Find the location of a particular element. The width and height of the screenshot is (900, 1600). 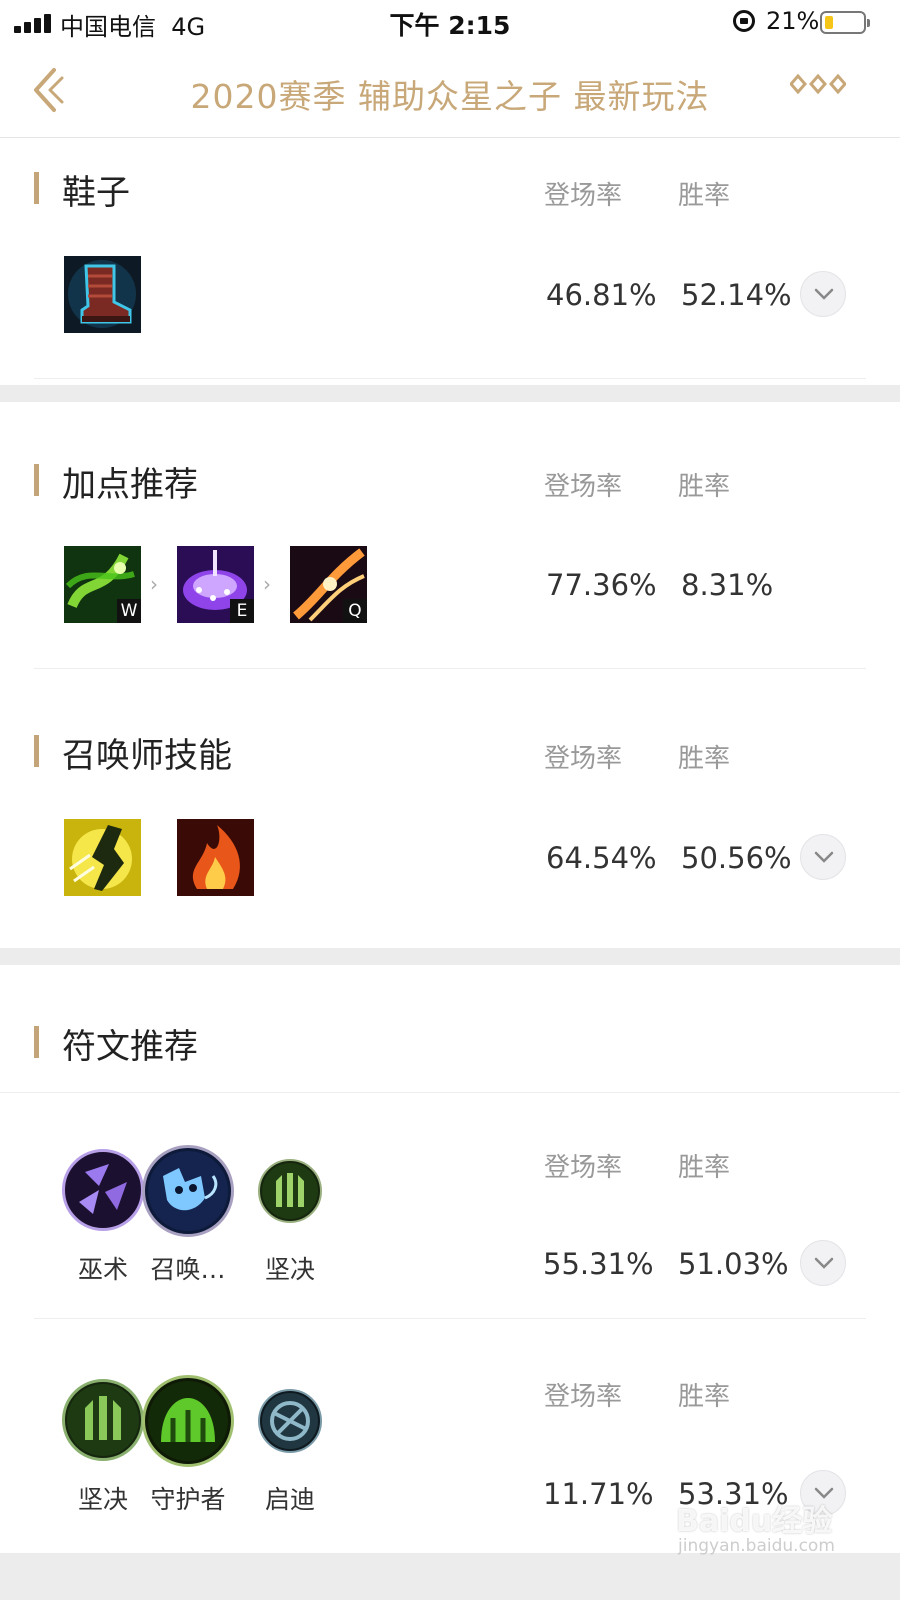

skills-win-rate: 8.31% is located at coordinates (727, 585).